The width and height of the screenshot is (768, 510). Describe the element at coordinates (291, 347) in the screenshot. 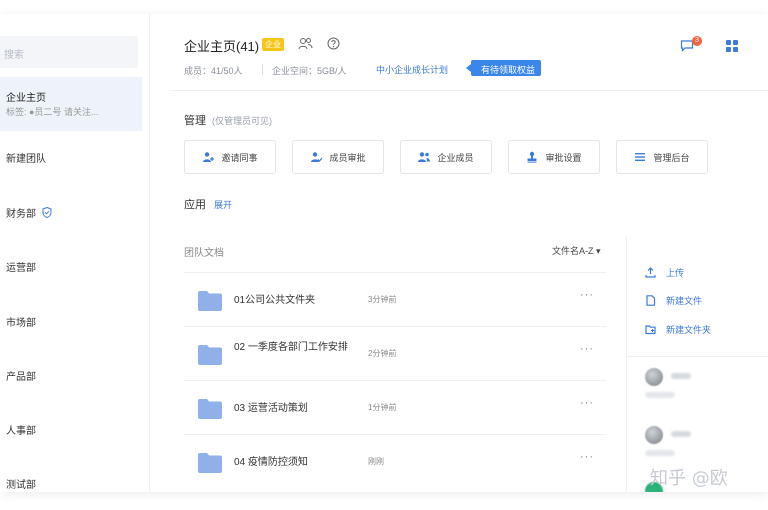

I see `file-name: 02 一季度各部门工作安排` at that location.